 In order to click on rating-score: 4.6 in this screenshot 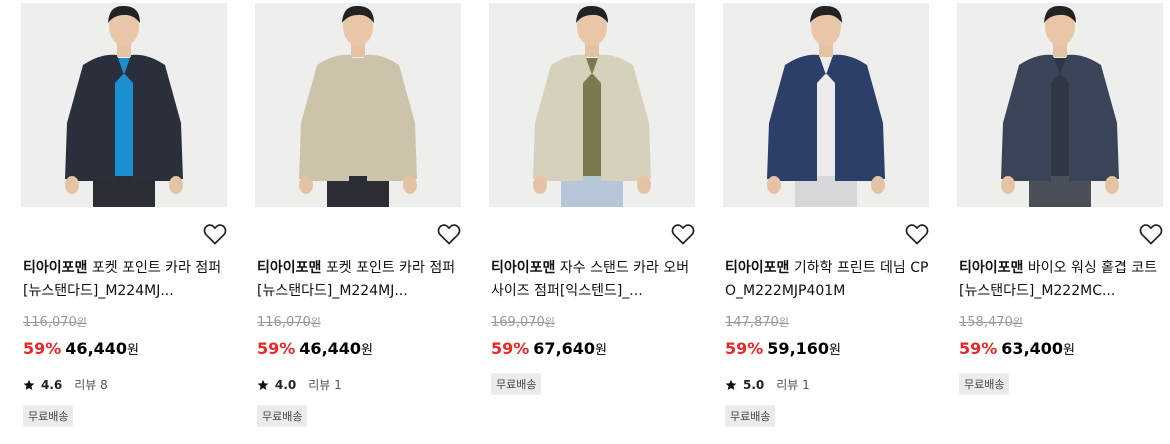, I will do `click(52, 384)`.